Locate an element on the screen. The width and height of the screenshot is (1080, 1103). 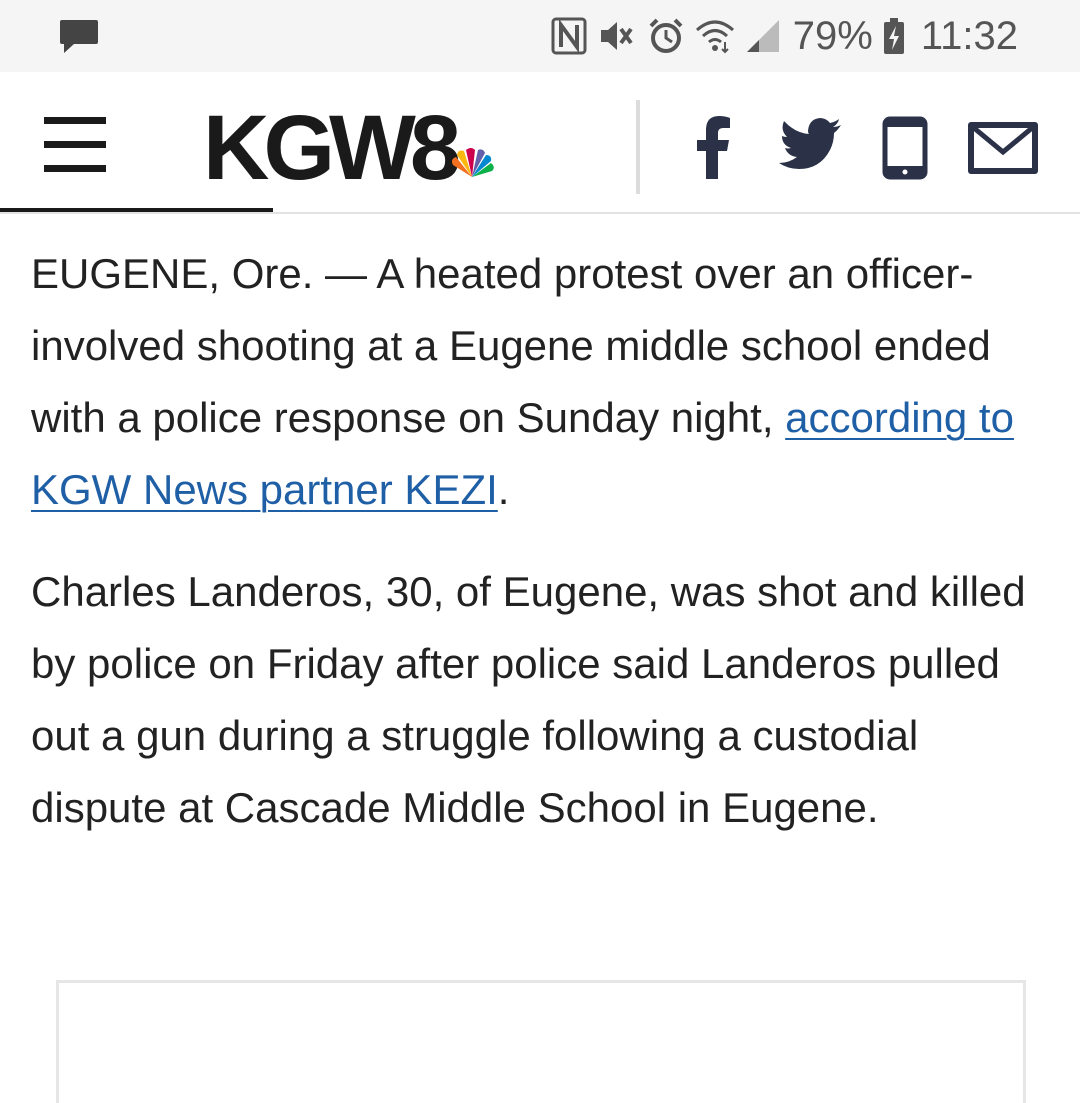
paragraph-1-end: . is located at coordinates (503, 489).